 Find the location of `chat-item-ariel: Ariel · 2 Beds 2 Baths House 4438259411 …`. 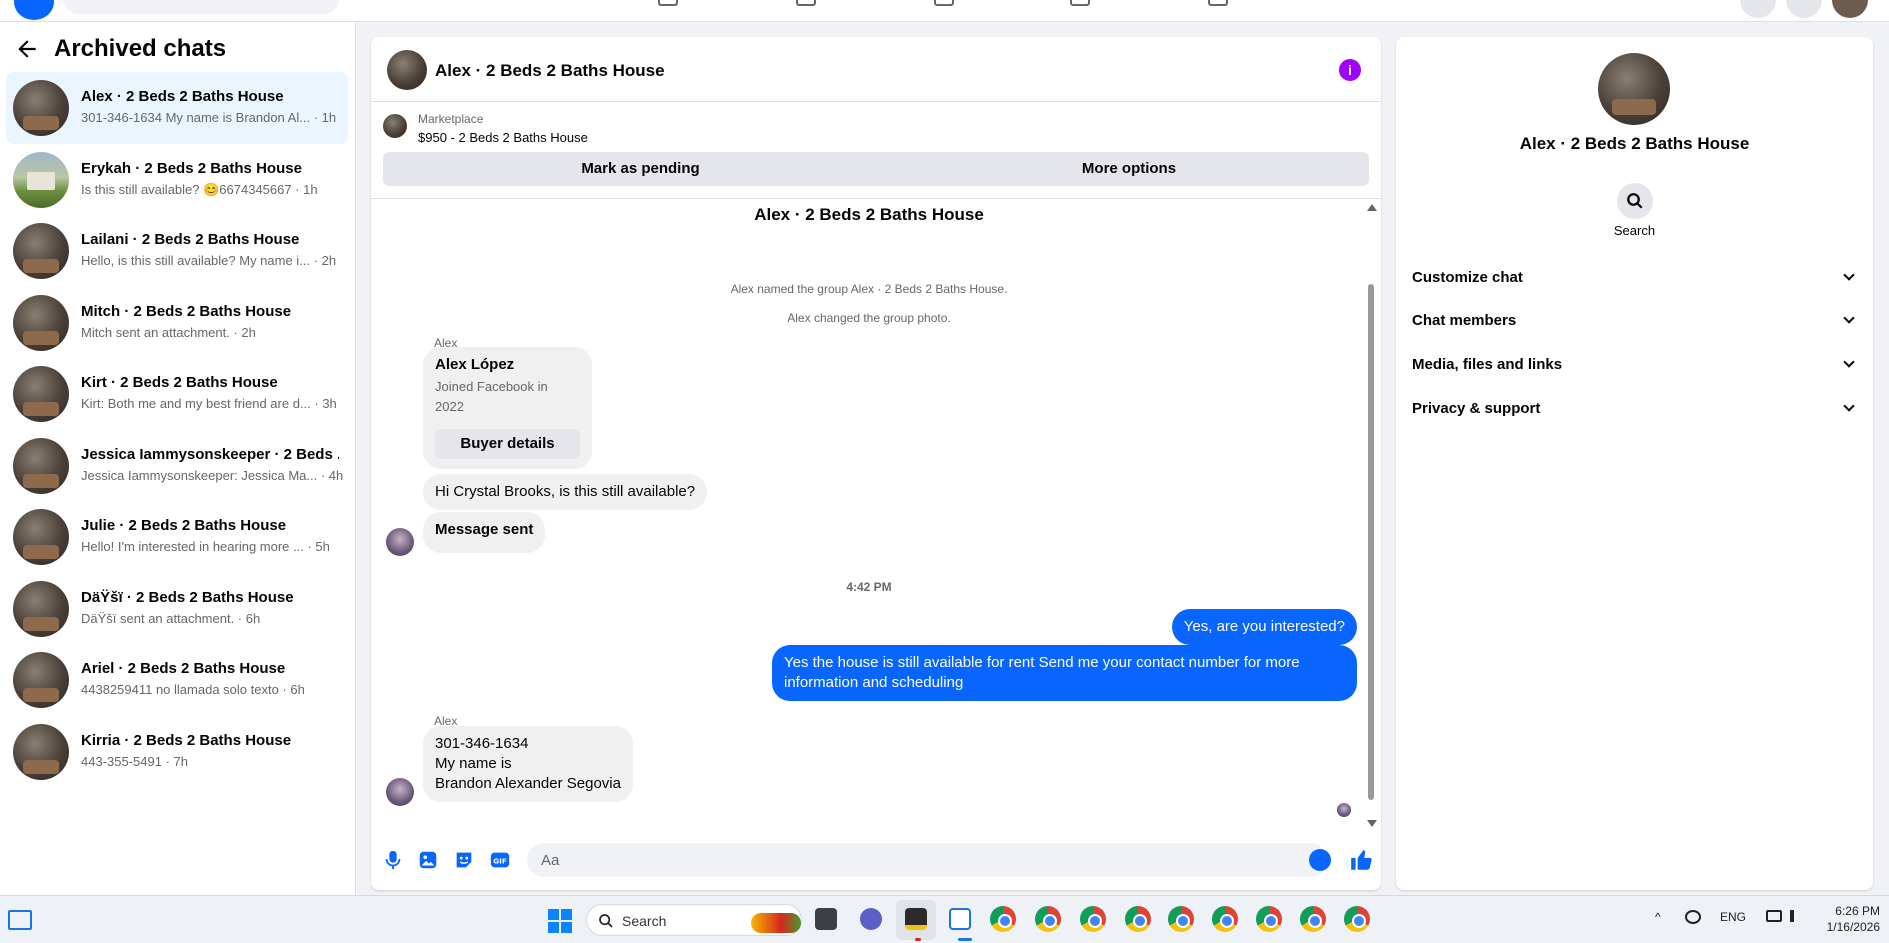

chat-item-ariel: Ariel · 2 Beds 2 Baths House 4438259411 … is located at coordinates (177, 680).